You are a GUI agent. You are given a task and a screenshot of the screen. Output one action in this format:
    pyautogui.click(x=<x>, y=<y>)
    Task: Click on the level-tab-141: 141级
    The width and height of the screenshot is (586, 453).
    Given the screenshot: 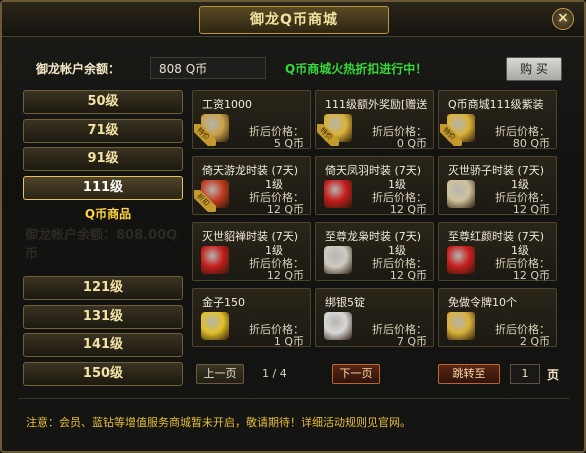 What is the action you would take?
    pyautogui.click(x=103, y=345)
    